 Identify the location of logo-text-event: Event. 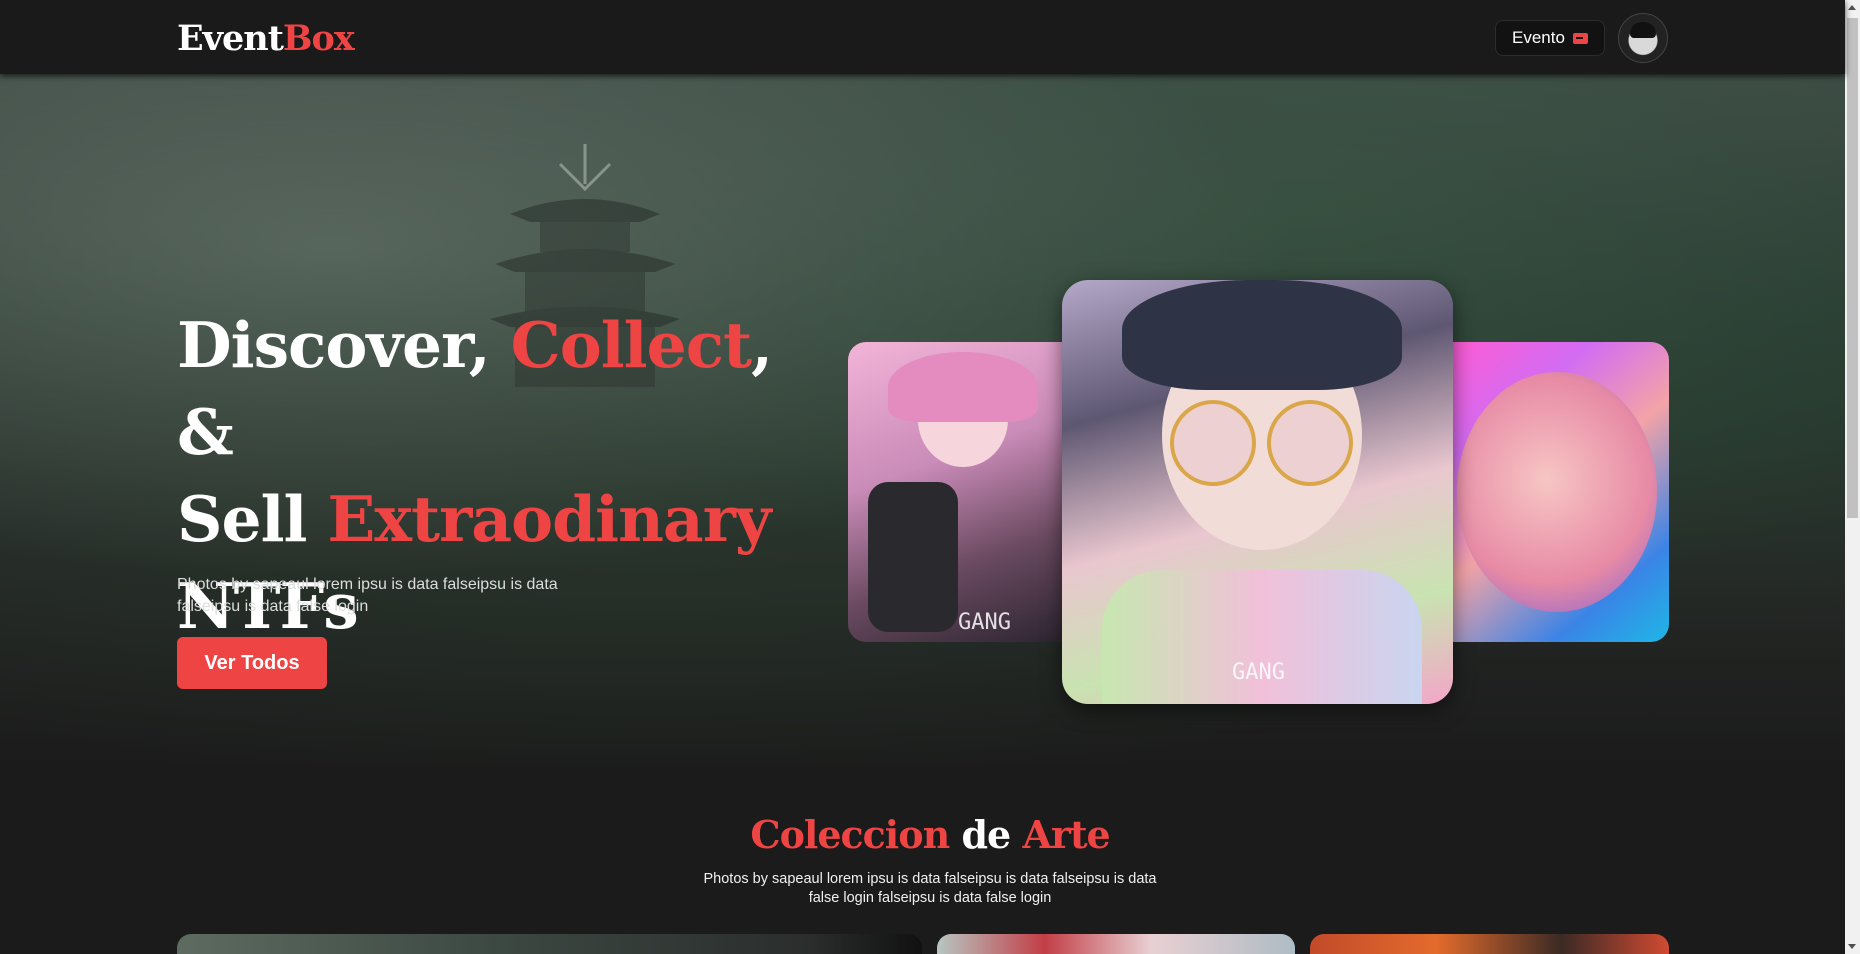
(230, 38).